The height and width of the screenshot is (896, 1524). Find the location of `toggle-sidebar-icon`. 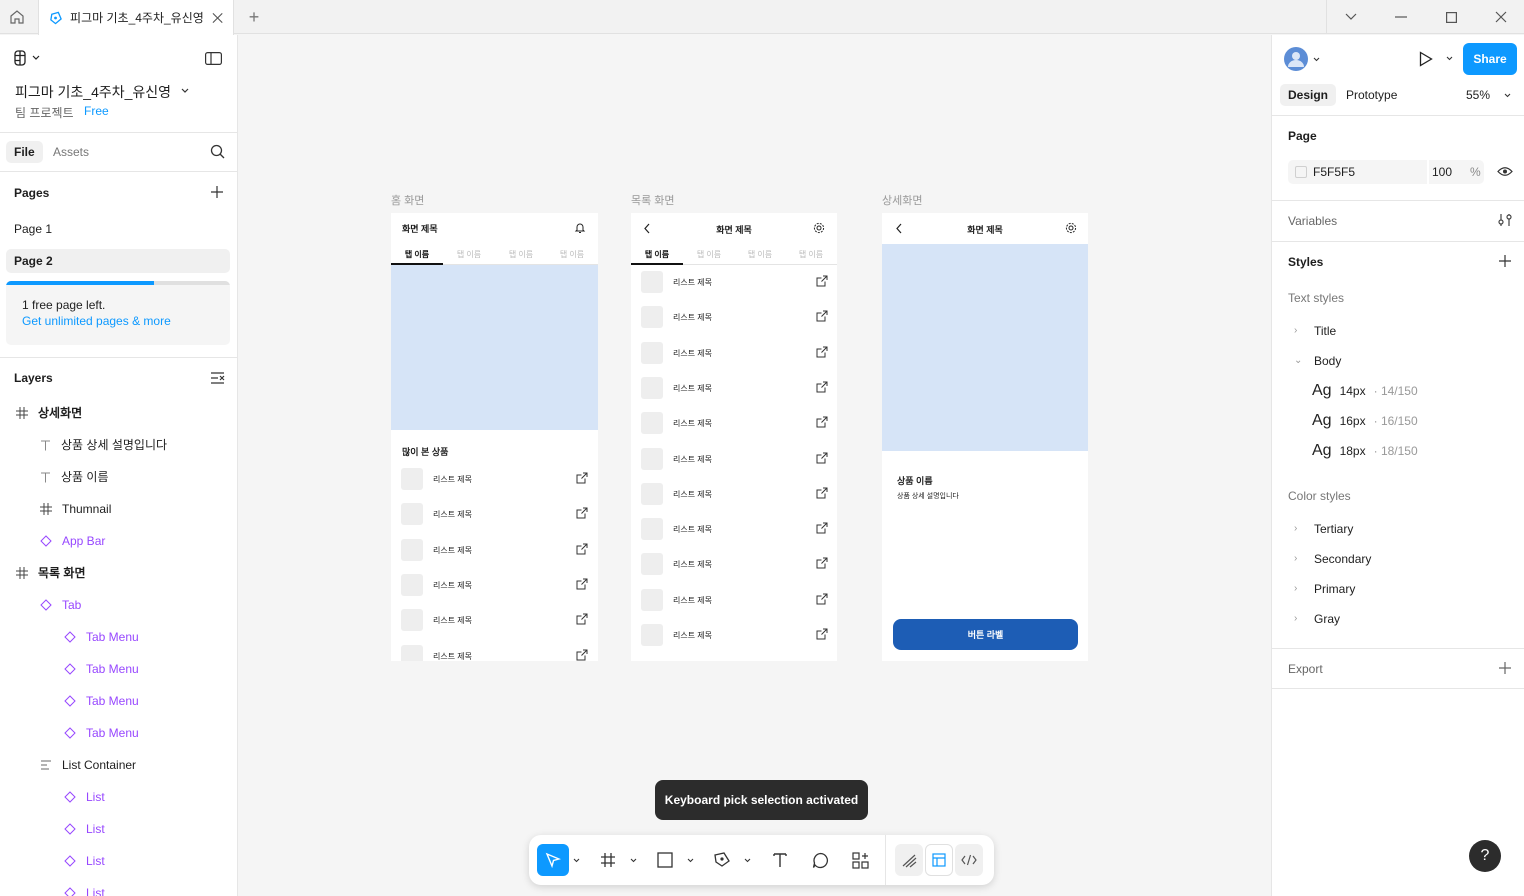

toggle-sidebar-icon is located at coordinates (213, 58).